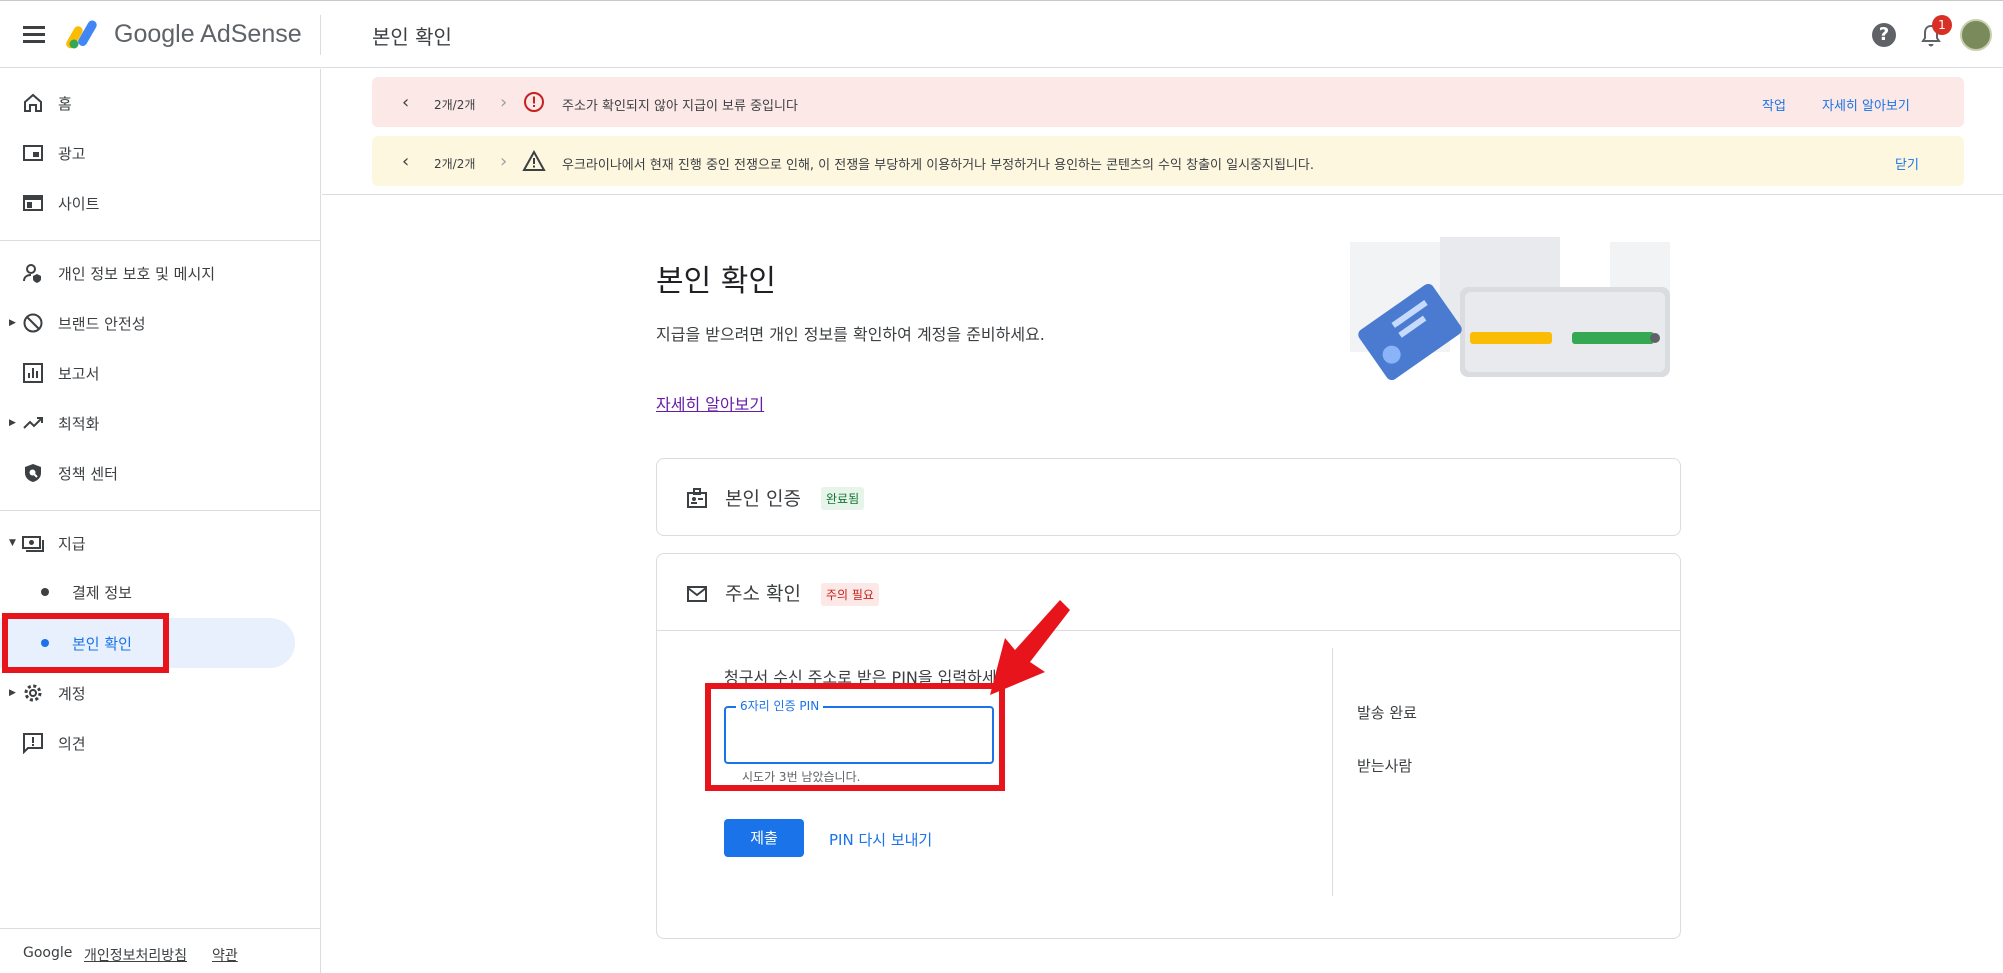 The height and width of the screenshot is (973, 2003). I want to click on sidebar-item-label: 지급, so click(72, 543).